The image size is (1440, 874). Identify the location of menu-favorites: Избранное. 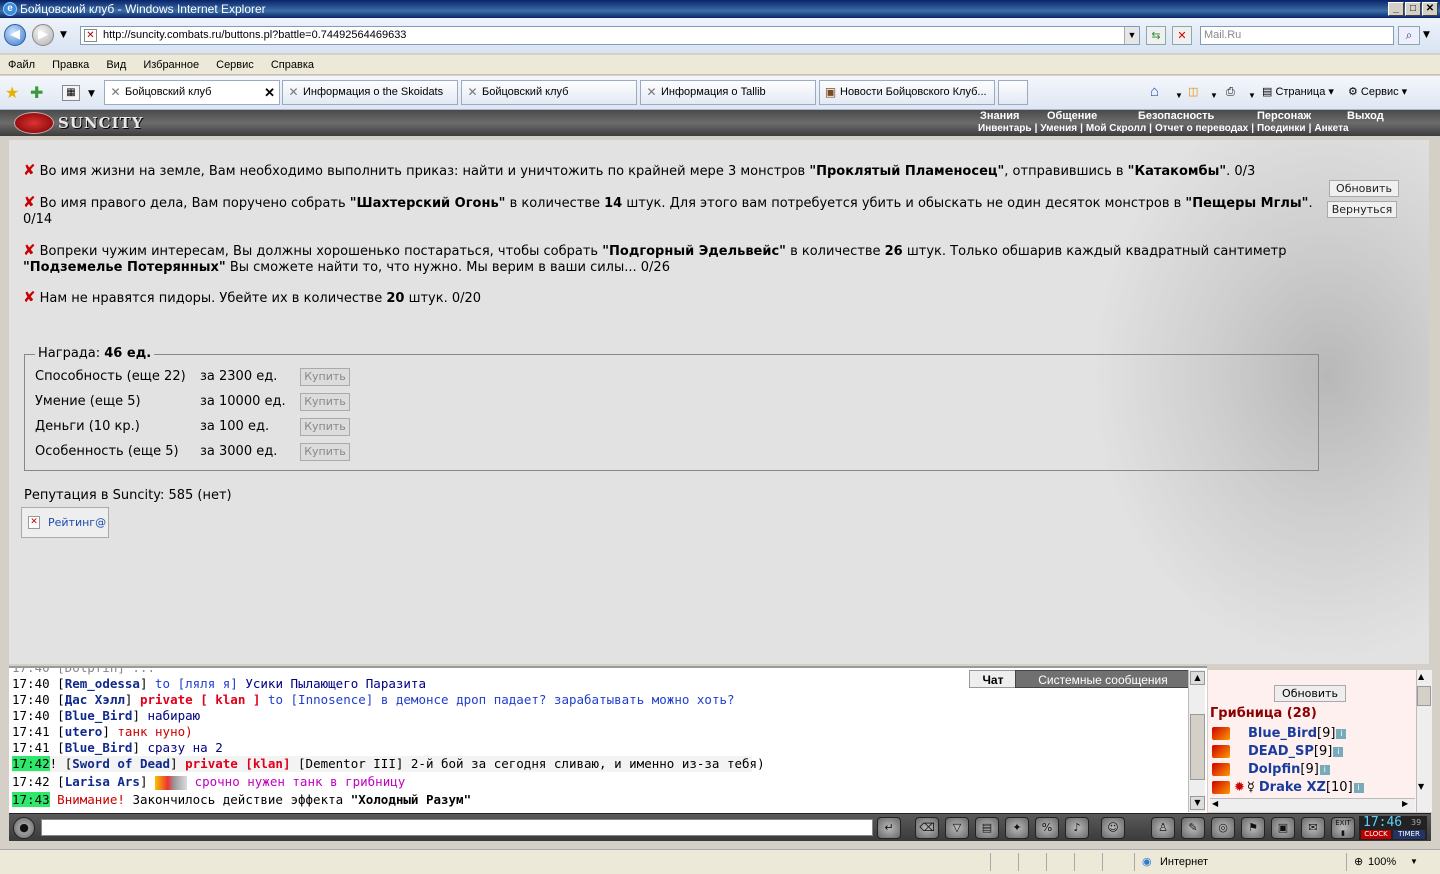
(171, 65).